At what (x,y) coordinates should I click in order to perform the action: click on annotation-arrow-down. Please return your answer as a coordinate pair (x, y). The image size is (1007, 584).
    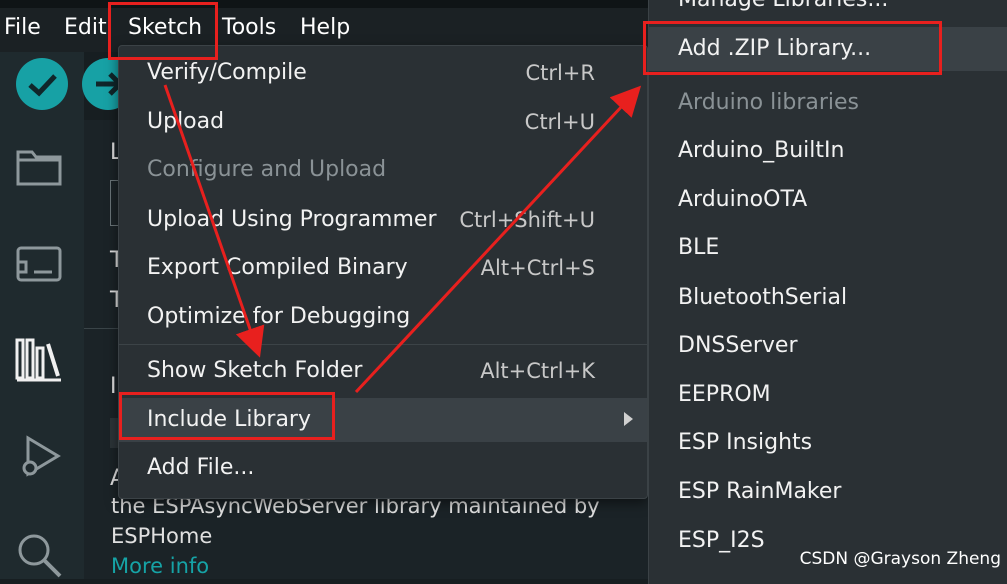
    Looking at the image, I should click on (214, 221).